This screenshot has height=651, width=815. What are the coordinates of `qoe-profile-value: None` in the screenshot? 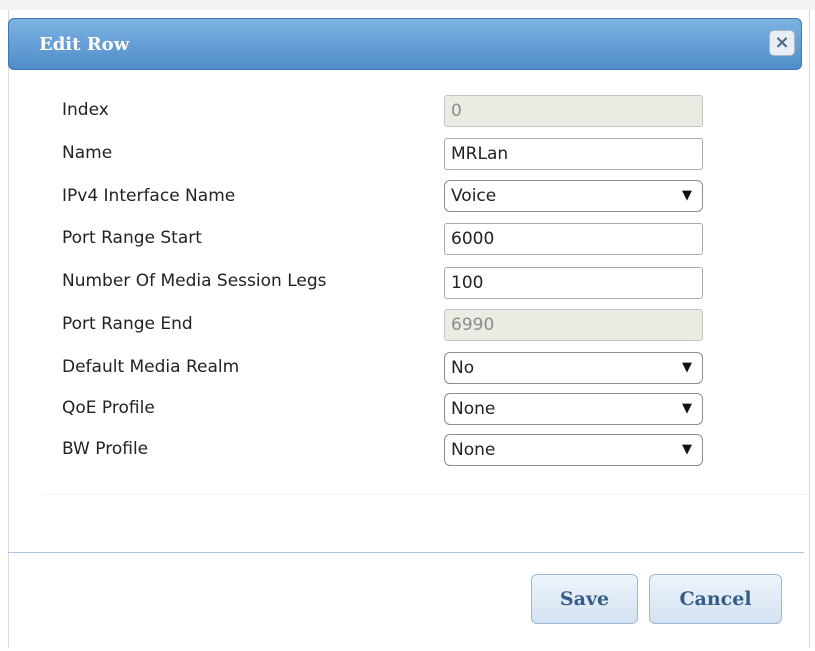 It's located at (473, 409).